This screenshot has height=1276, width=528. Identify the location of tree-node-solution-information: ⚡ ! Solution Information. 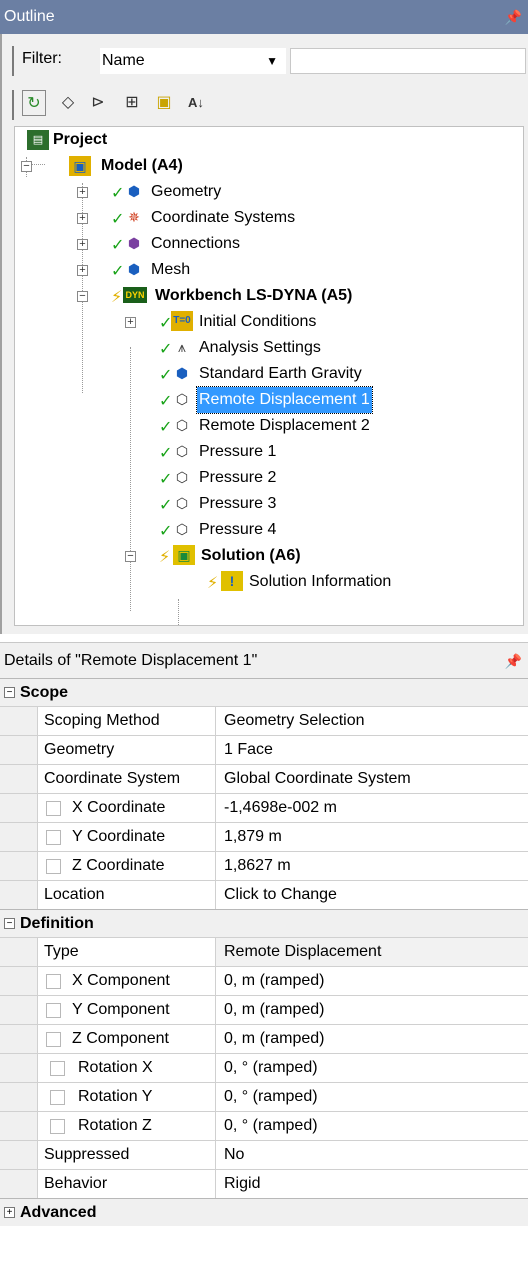
(206, 582).